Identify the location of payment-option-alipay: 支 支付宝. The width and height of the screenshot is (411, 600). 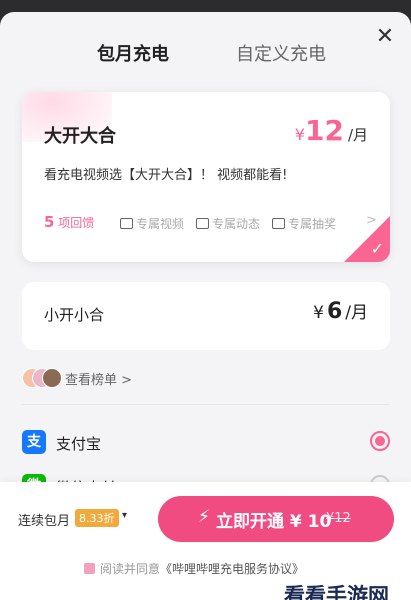
(206, 443).